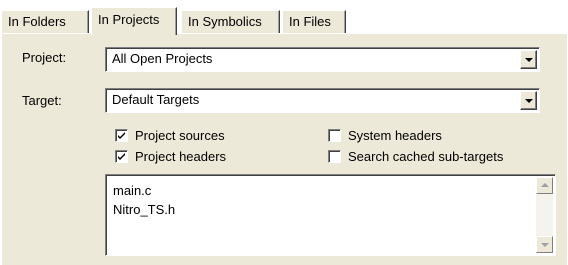 Image resolution: width=568 pixels, height=265 pixels. I want to click on tab-label: In Folders, so click(37, 21).